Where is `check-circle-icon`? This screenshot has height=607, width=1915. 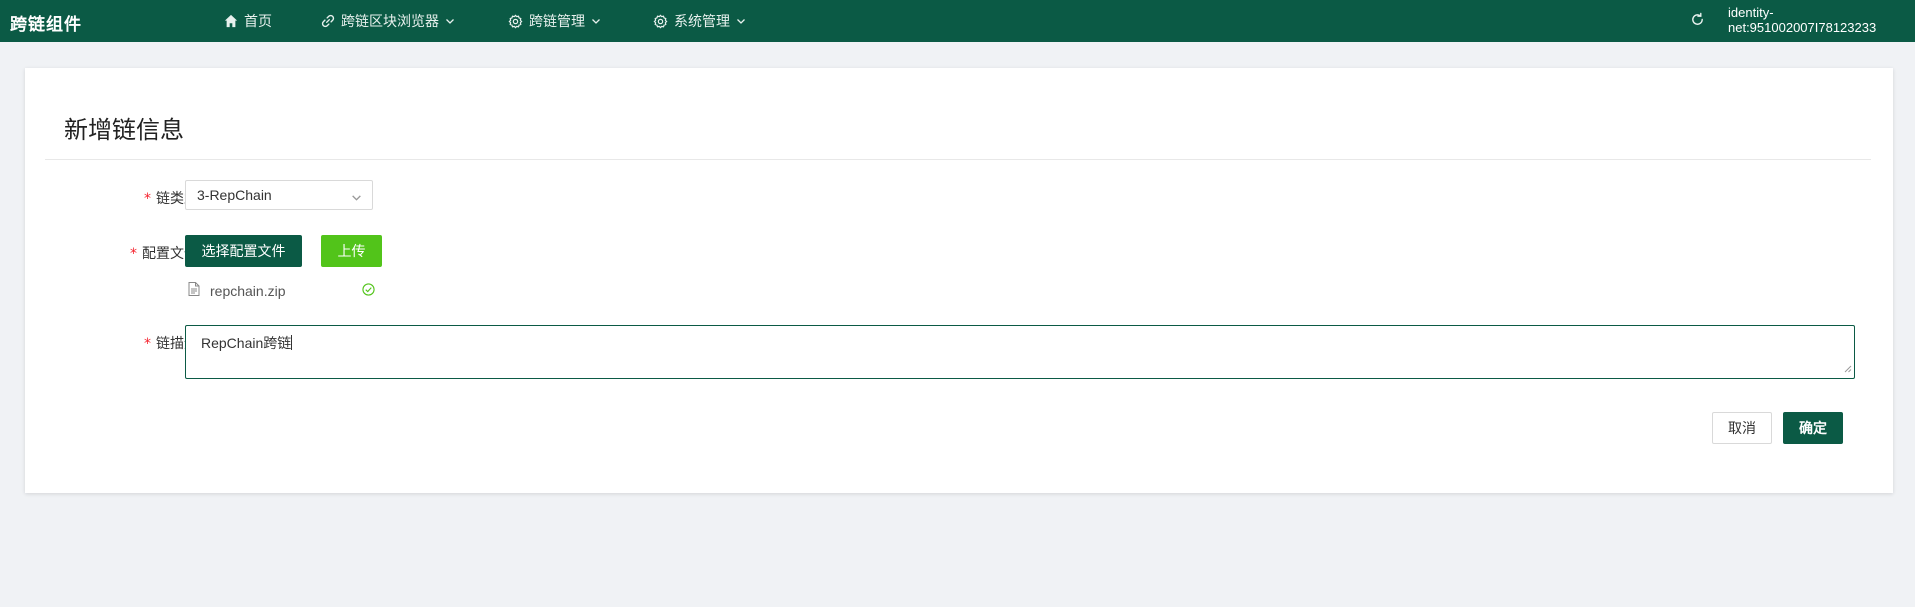
check-circle-icon is located at coordinates (368, 291).